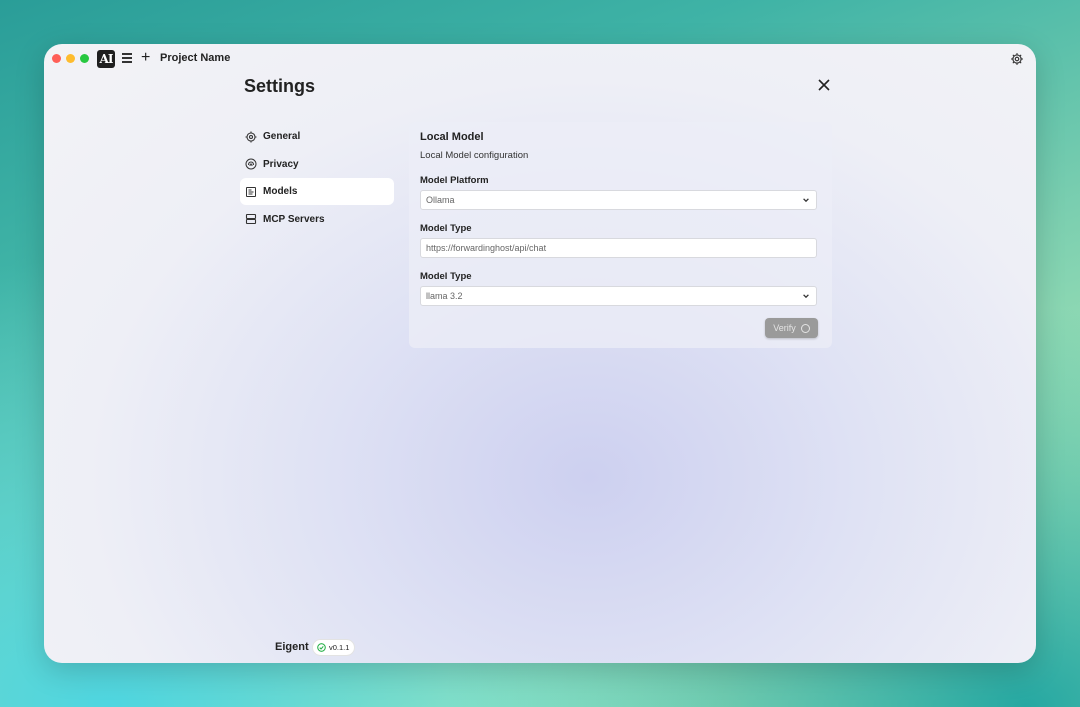  What do you see at coordinates (195, 58) in the screenshot?
I see `project-name: Project Name` at bounding box center [195, 58].